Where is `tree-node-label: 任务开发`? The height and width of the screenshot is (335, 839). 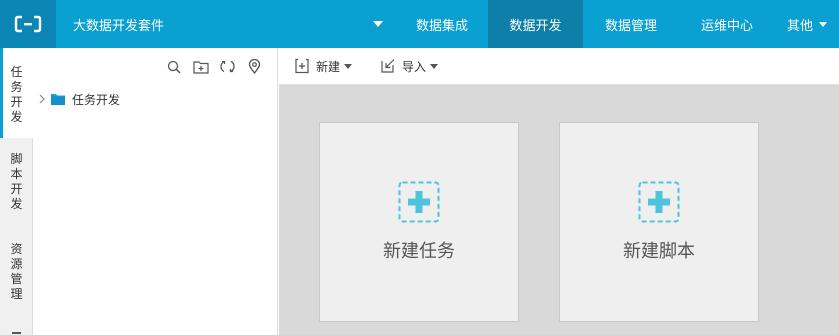
tree-node-label: 任务开发 is located at coordinates (96, 99).